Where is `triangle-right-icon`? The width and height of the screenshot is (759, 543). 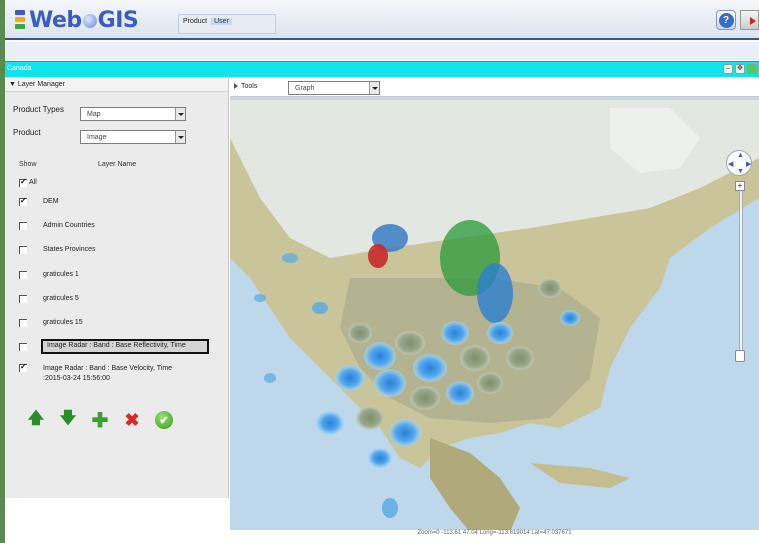 triangle-right-icon is located at coordinates (236, 86).